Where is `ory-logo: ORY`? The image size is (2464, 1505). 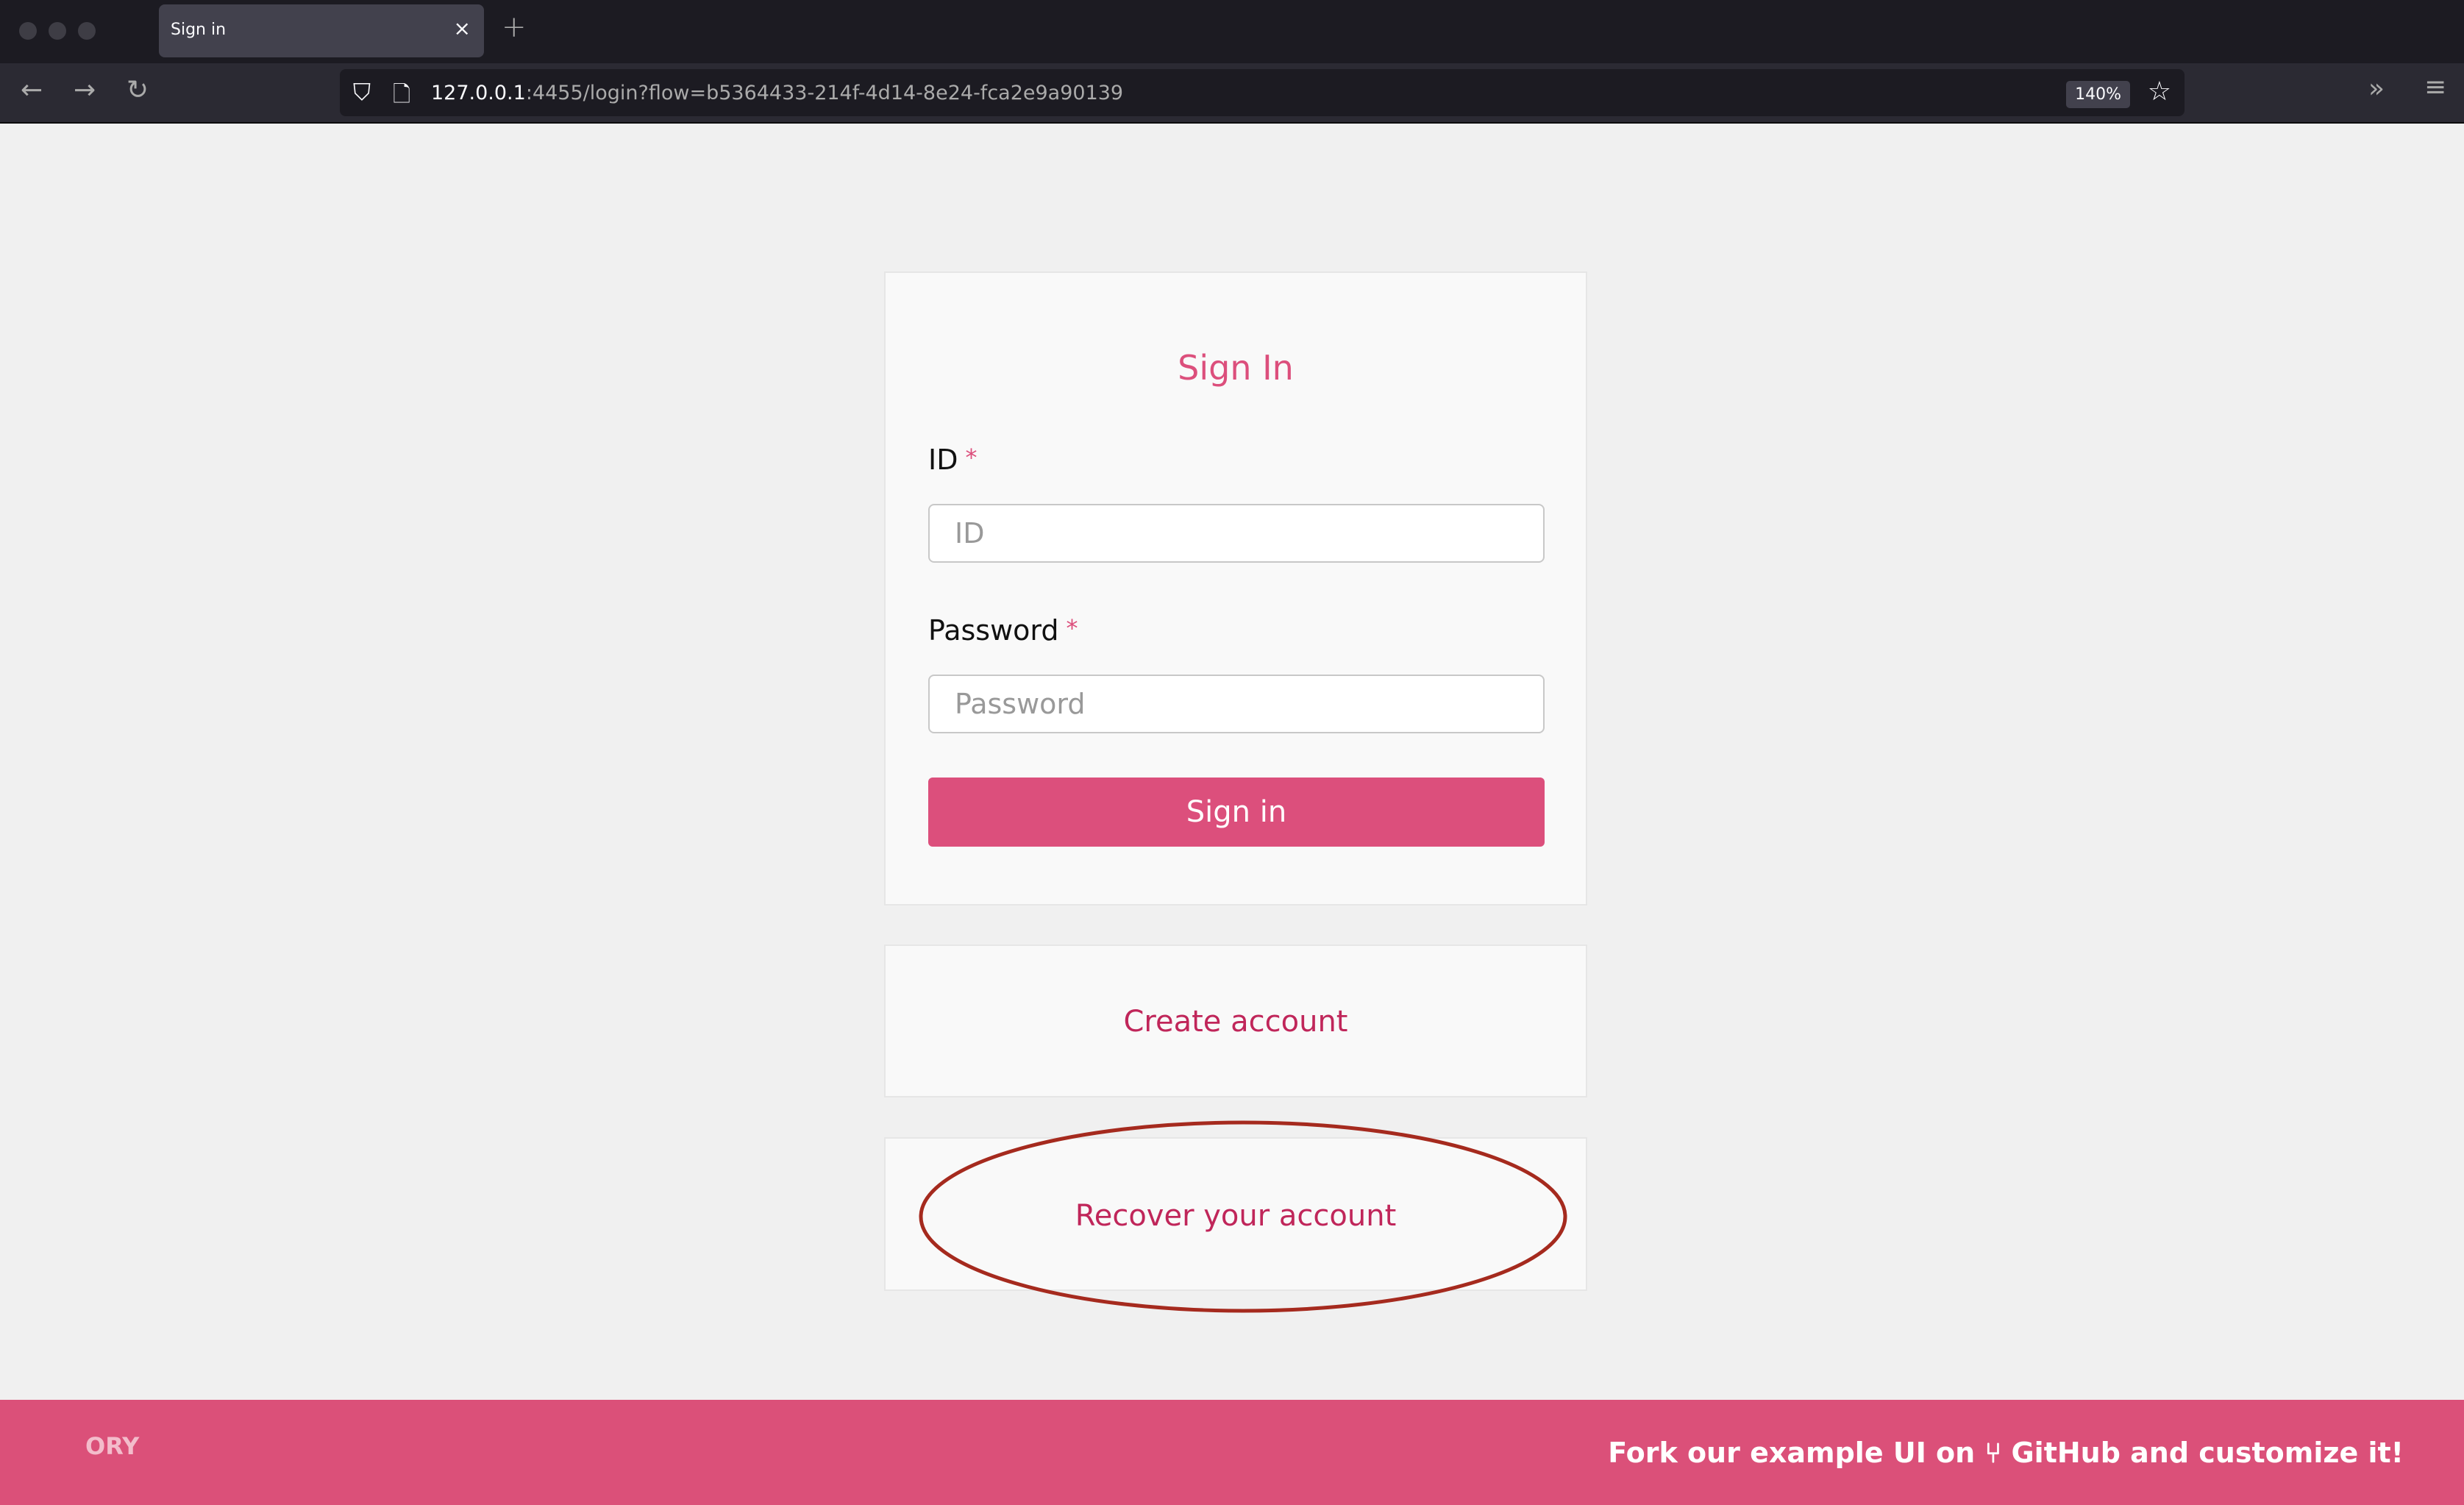 ory-logo: ORY is located at coordinates (112, 1446).